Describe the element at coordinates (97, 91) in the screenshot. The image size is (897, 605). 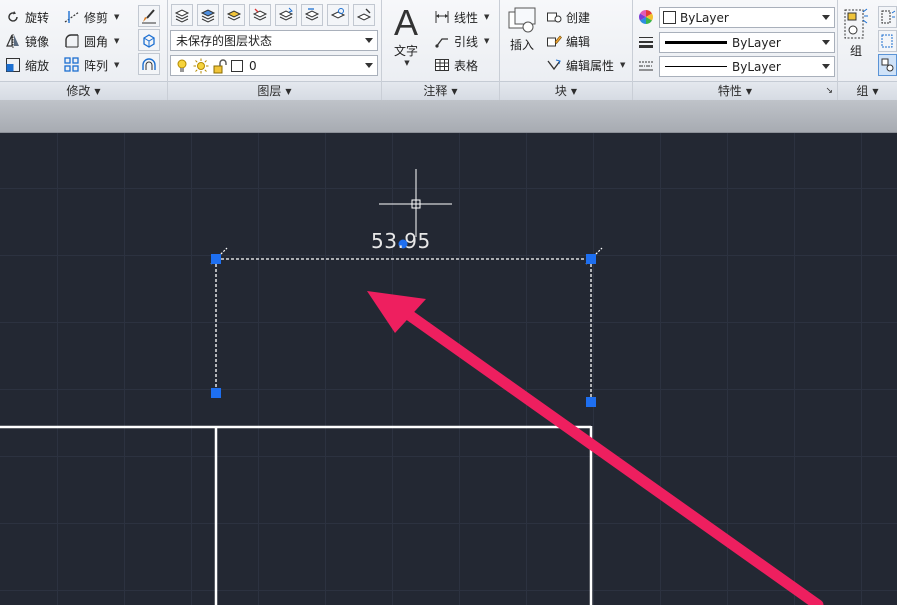
I see `modify-expand-icon: ▼` at that location.